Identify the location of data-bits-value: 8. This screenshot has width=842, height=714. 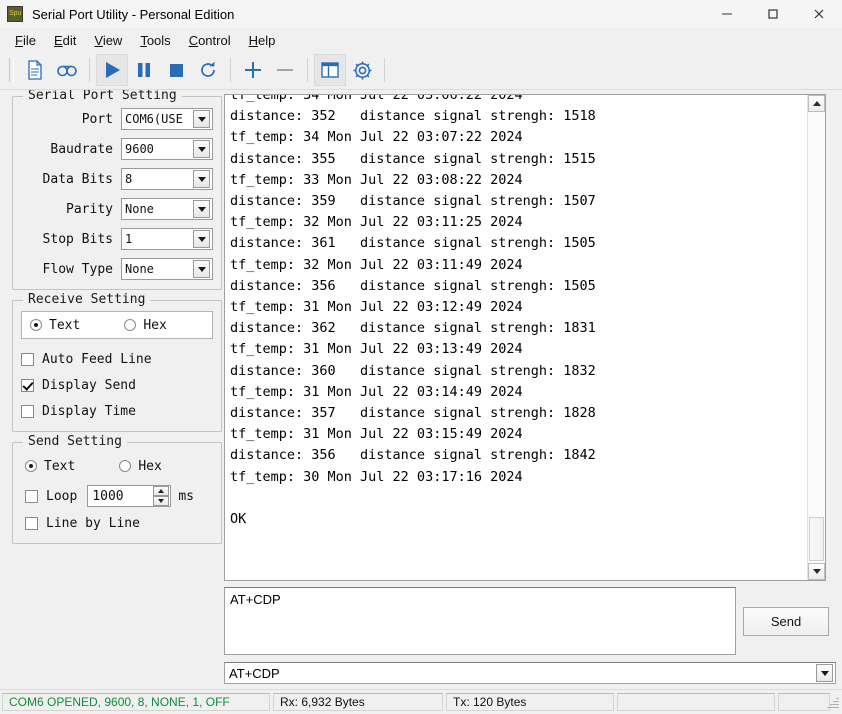
(129, 179).